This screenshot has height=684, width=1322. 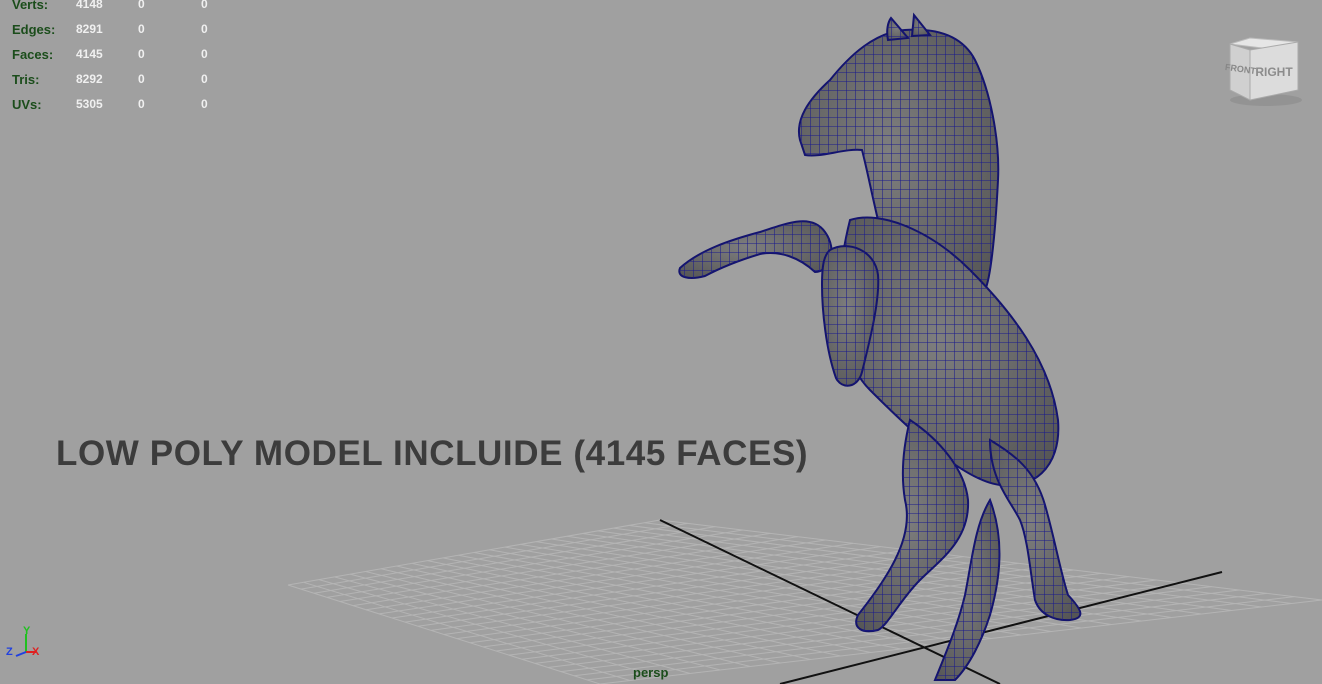 What do you see at coordinates (23, 641) in the screenshot?
I see `axis-indicator: Y Z X` at bounding box center [23, 641].